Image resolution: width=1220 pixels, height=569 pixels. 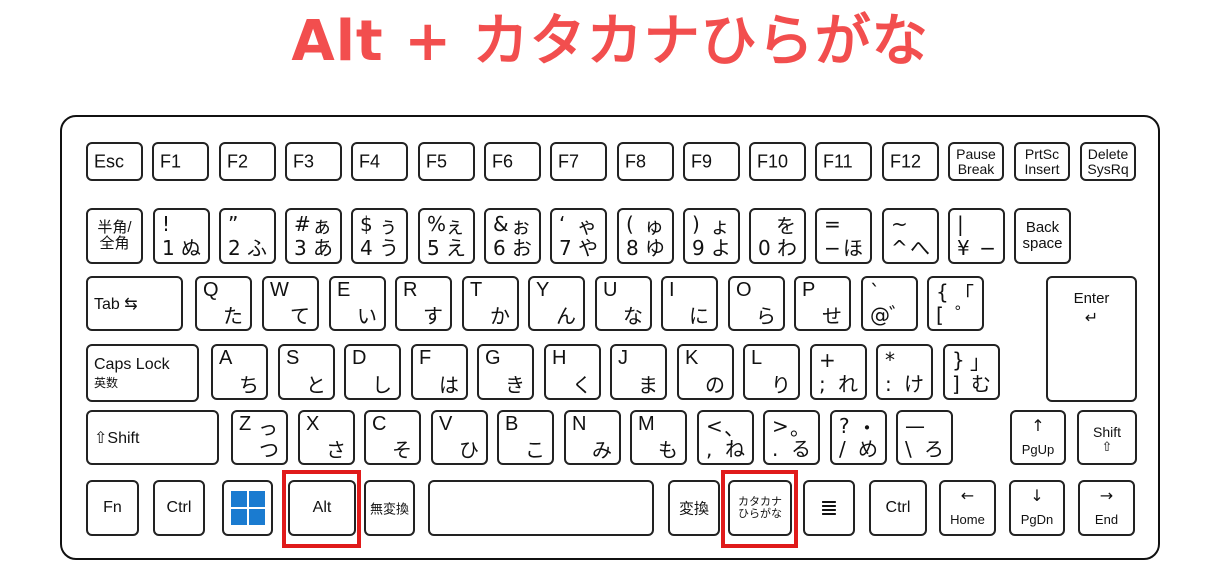 I want to click on key-w: Wて, so click(x=290, y=303).